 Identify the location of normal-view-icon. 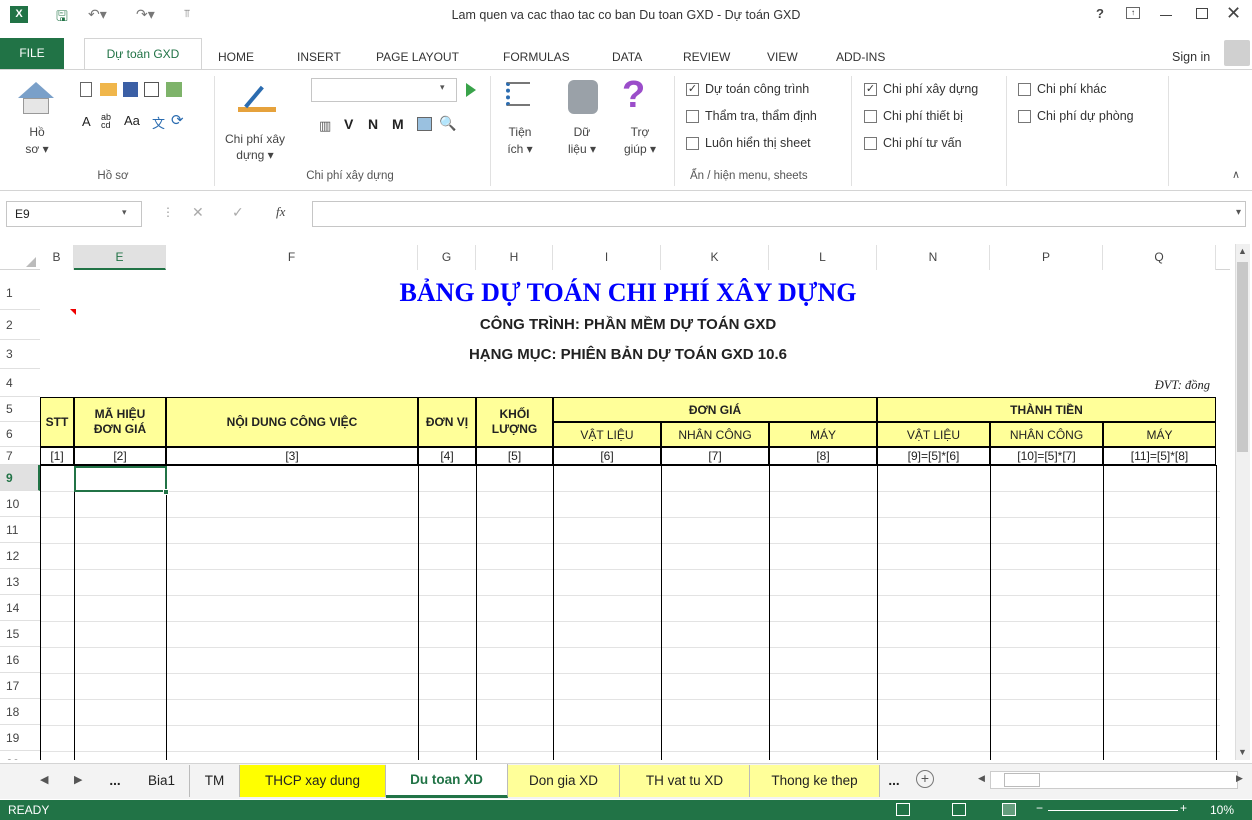
(903, 809).